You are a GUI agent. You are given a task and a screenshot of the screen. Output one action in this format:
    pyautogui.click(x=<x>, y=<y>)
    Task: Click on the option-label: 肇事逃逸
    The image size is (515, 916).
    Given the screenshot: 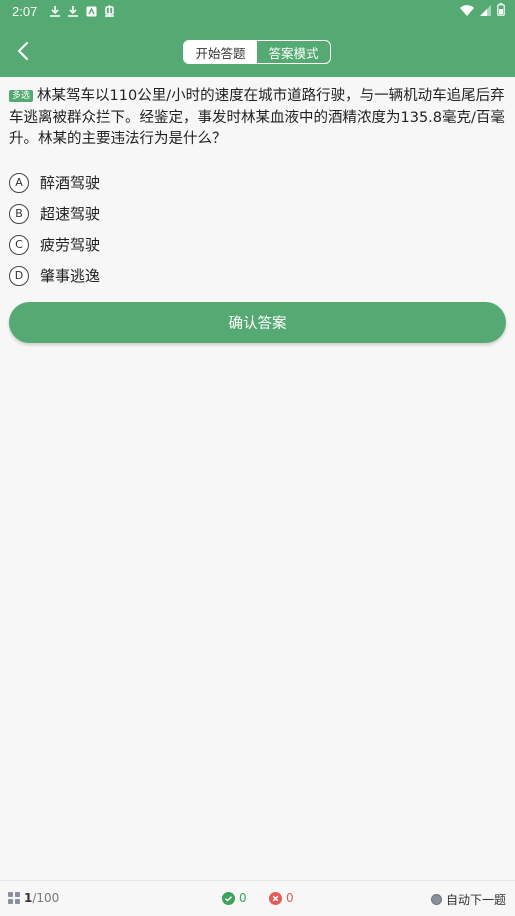 What is the action you would take?
    pyautogui.click(x=70, y=276)
    